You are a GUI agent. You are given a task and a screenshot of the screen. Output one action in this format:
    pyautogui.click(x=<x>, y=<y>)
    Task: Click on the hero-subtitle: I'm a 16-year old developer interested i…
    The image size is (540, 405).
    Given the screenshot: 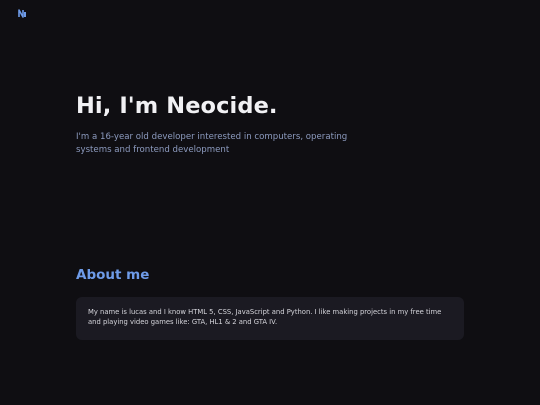 What is the action you would take?
    pyautogui.click(x=212, y=143)
    